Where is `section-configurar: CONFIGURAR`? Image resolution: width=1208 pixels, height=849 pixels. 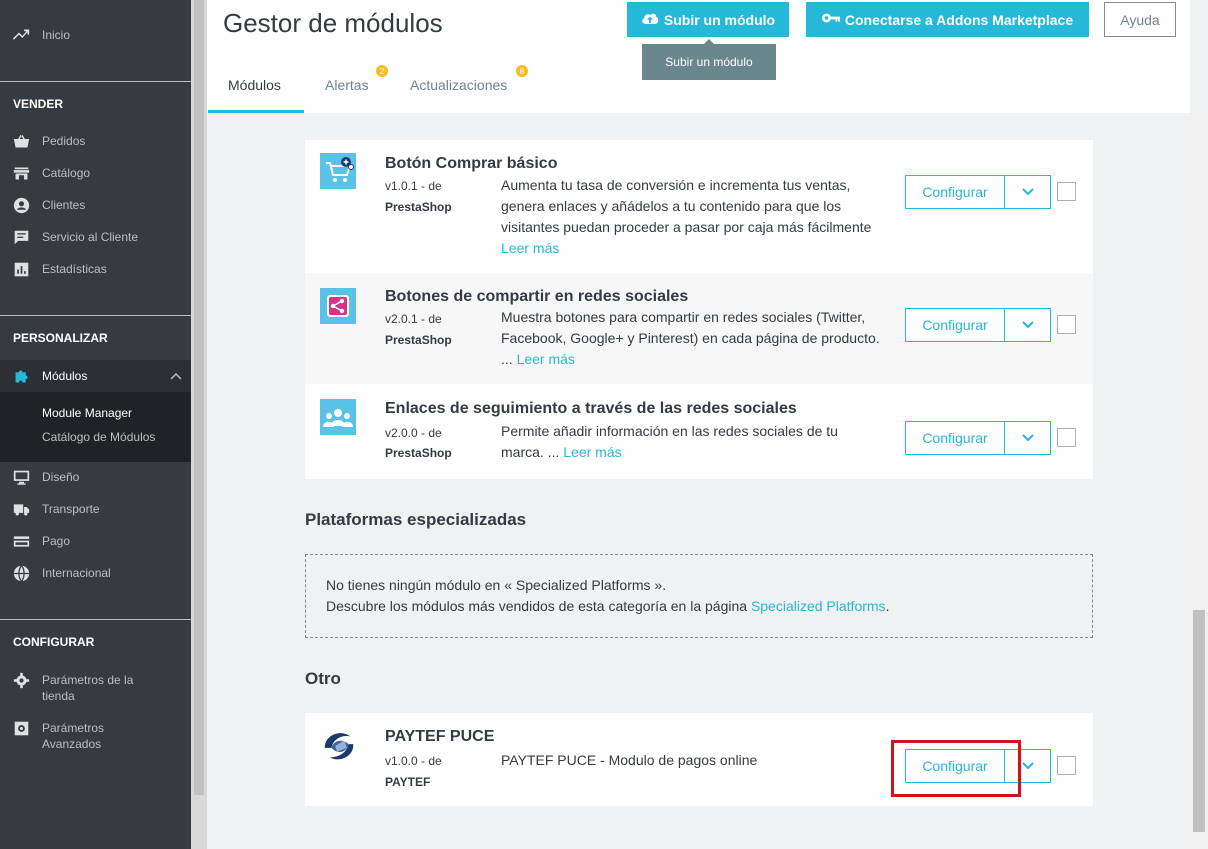 section-configurar: CONFIGURAR is located at coordinates (54, 642).